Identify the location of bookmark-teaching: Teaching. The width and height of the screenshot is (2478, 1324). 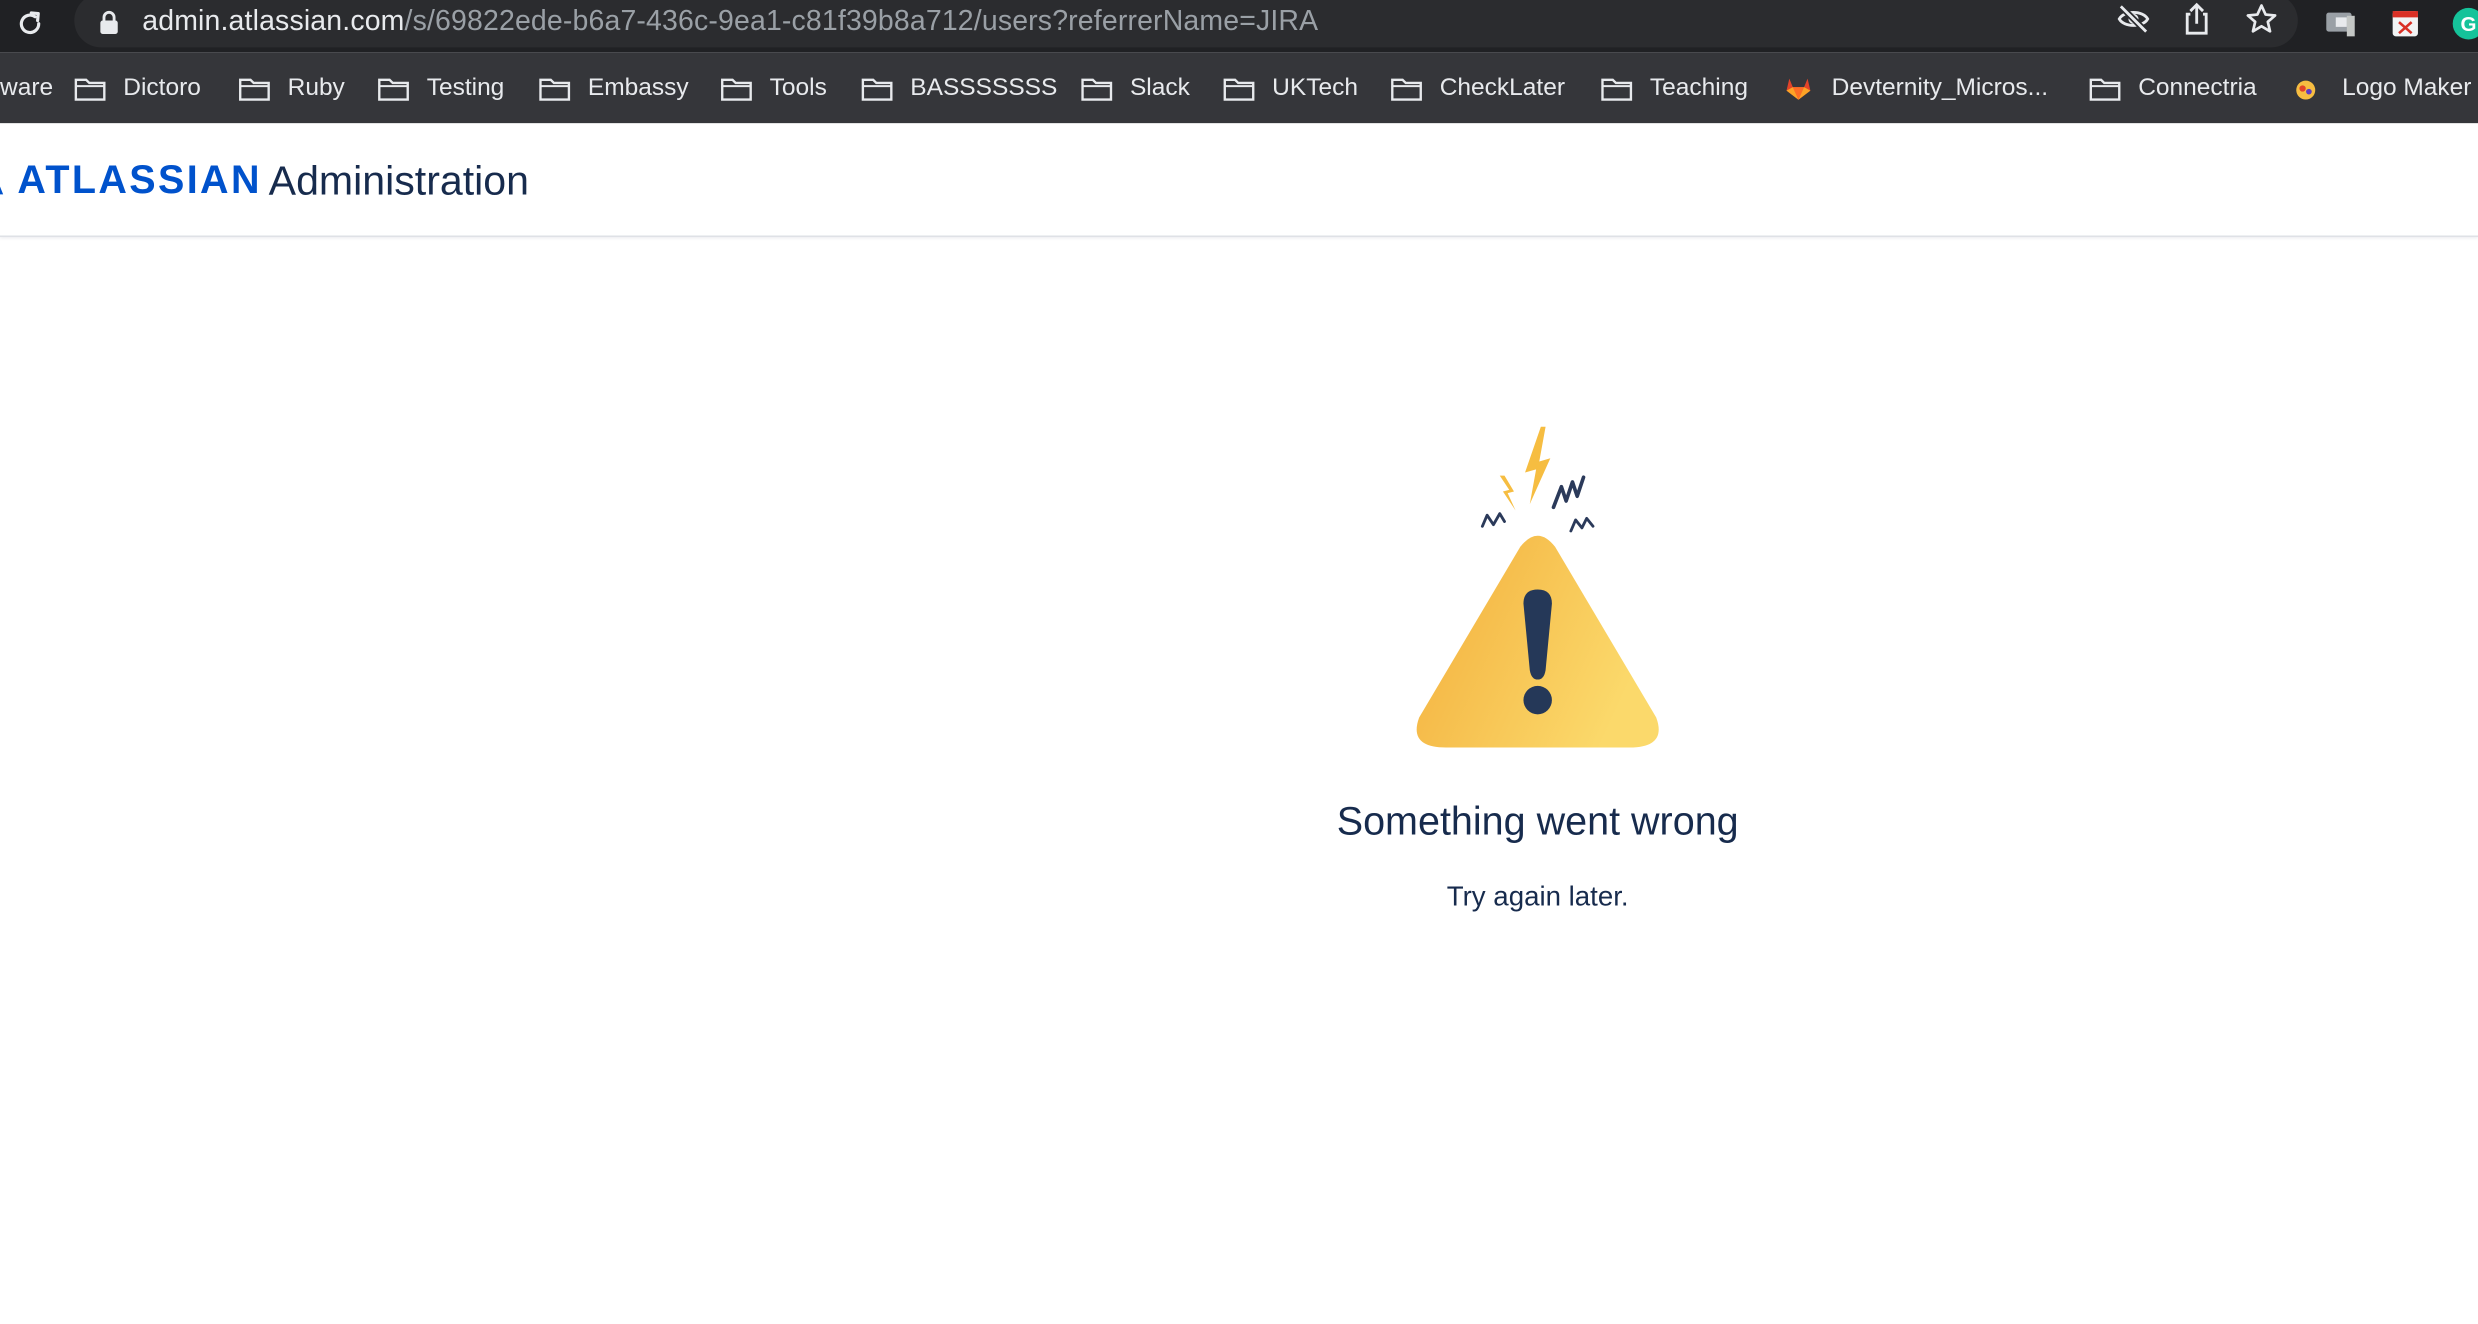
(1674, 87).